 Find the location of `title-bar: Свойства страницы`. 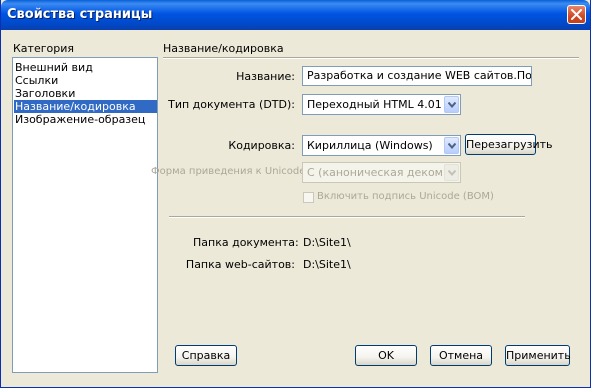

title-bar: Свойства страницы is located at coordinates (295, 15).